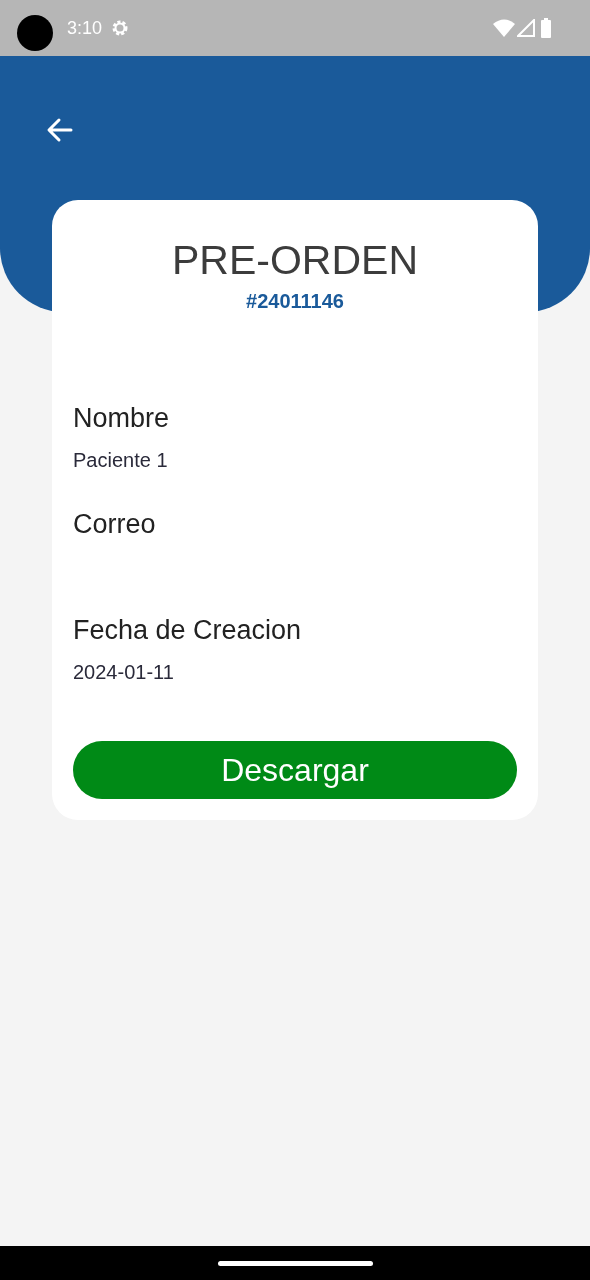  What do you see at coordinates (60, 130) in the screenshot?
I see `back-arrow-icon` at bounding box center [60, 130].